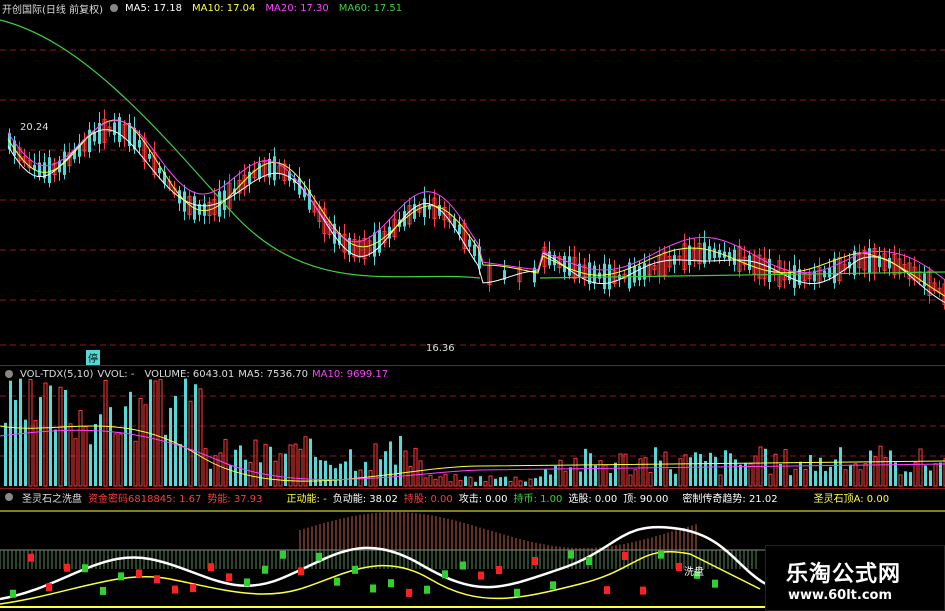  What do you see at coordinates (730, 499) in the screenshot?
I see `trend-value: 密制传奇趋势: 21.02` at bounding box center [730, 499].